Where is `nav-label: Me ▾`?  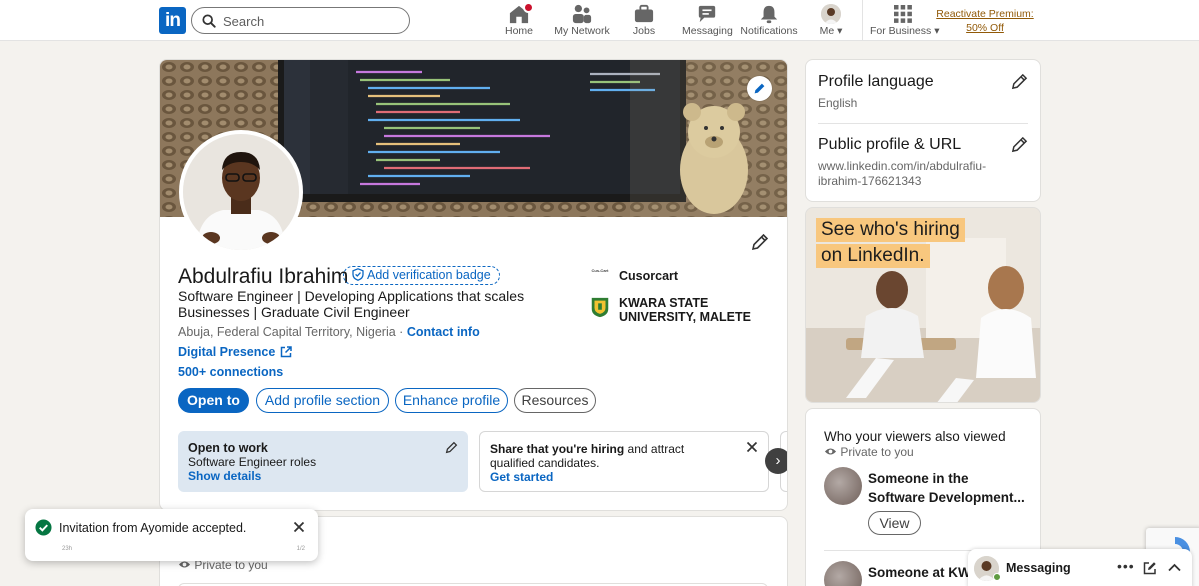 nav-label: Me ▾ is located at coordinates (831, 31).